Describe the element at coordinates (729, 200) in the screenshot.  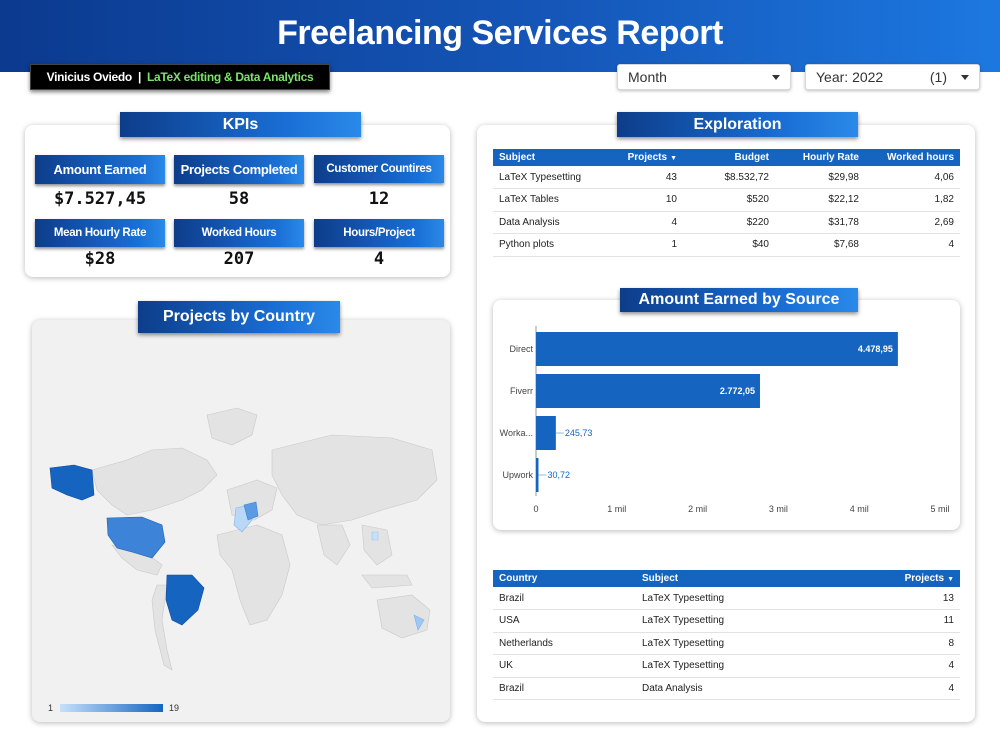
I see `cell-budget: $520` at that location.